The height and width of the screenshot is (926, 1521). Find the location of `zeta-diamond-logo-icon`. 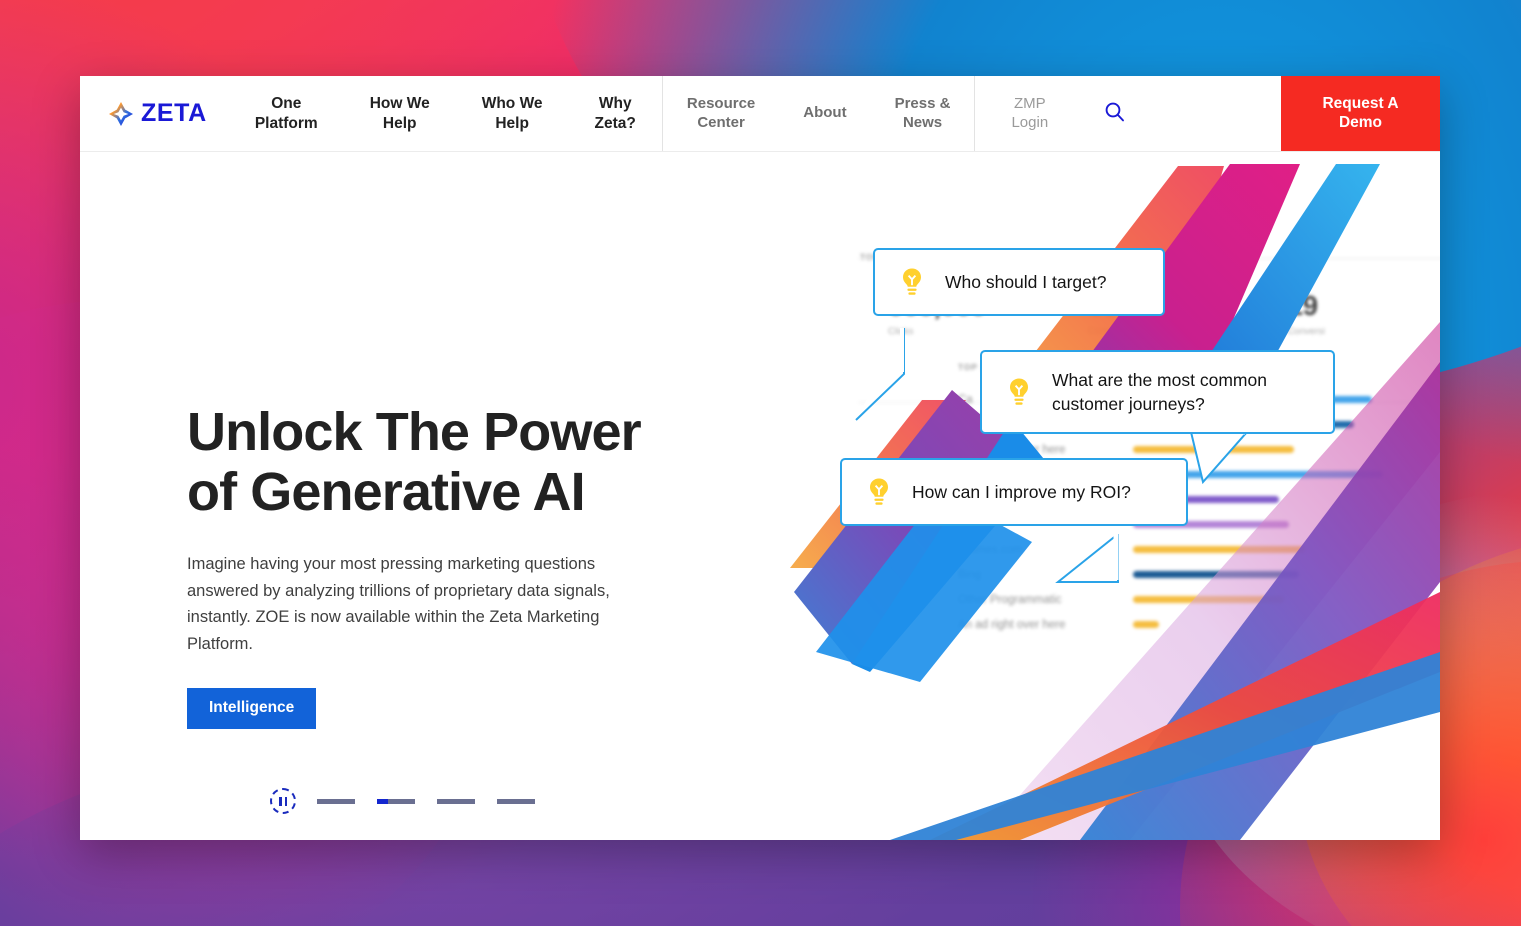

zeta-diamond-logo-icon is located at coordinates (121, 114).